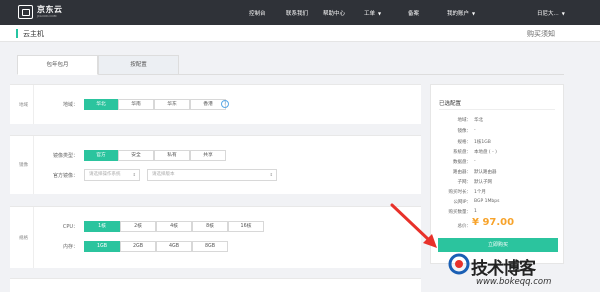  What do you see at coordinates (112, 175) in the screenshot?
I see `os-select: 请选择操作系统 ⇕` at bounding box center [112, 175].